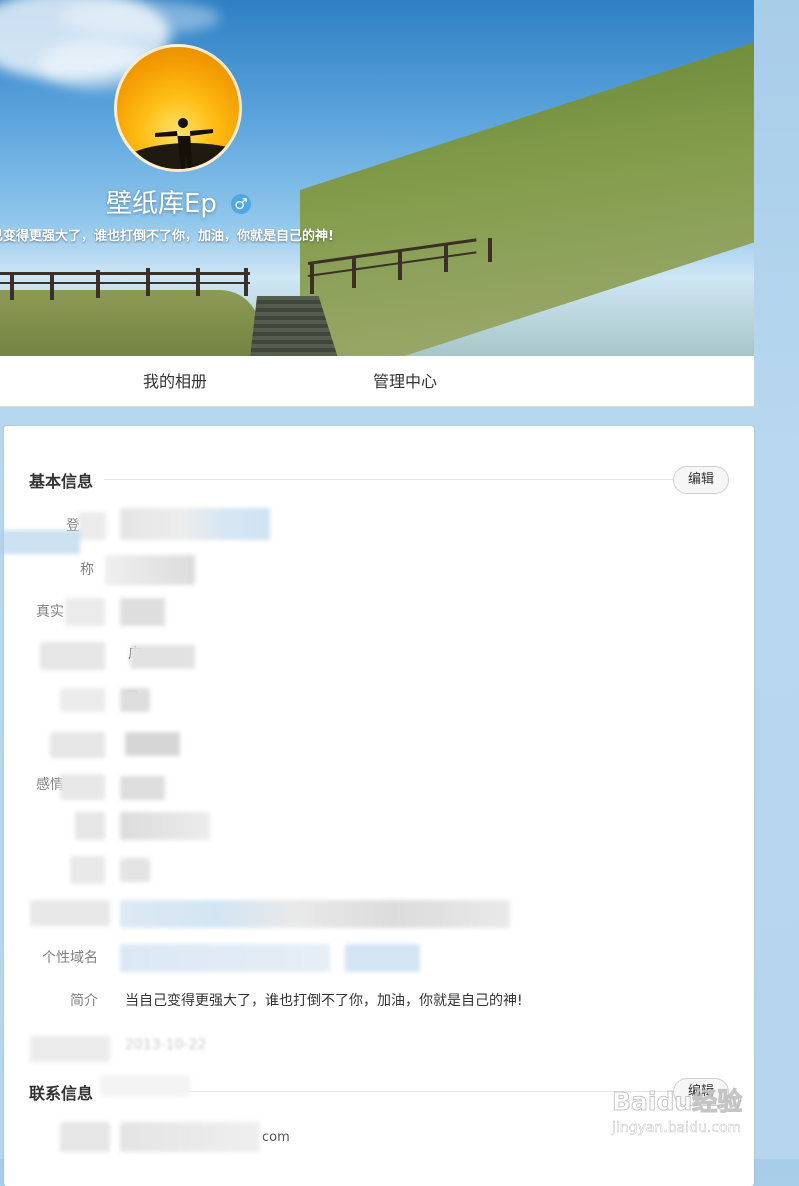 This screenshot has height=1186, width=799. What do you see at coordinates (140, 17) in the screenshot?
I see `cloud` at bounding box center [140, 17].